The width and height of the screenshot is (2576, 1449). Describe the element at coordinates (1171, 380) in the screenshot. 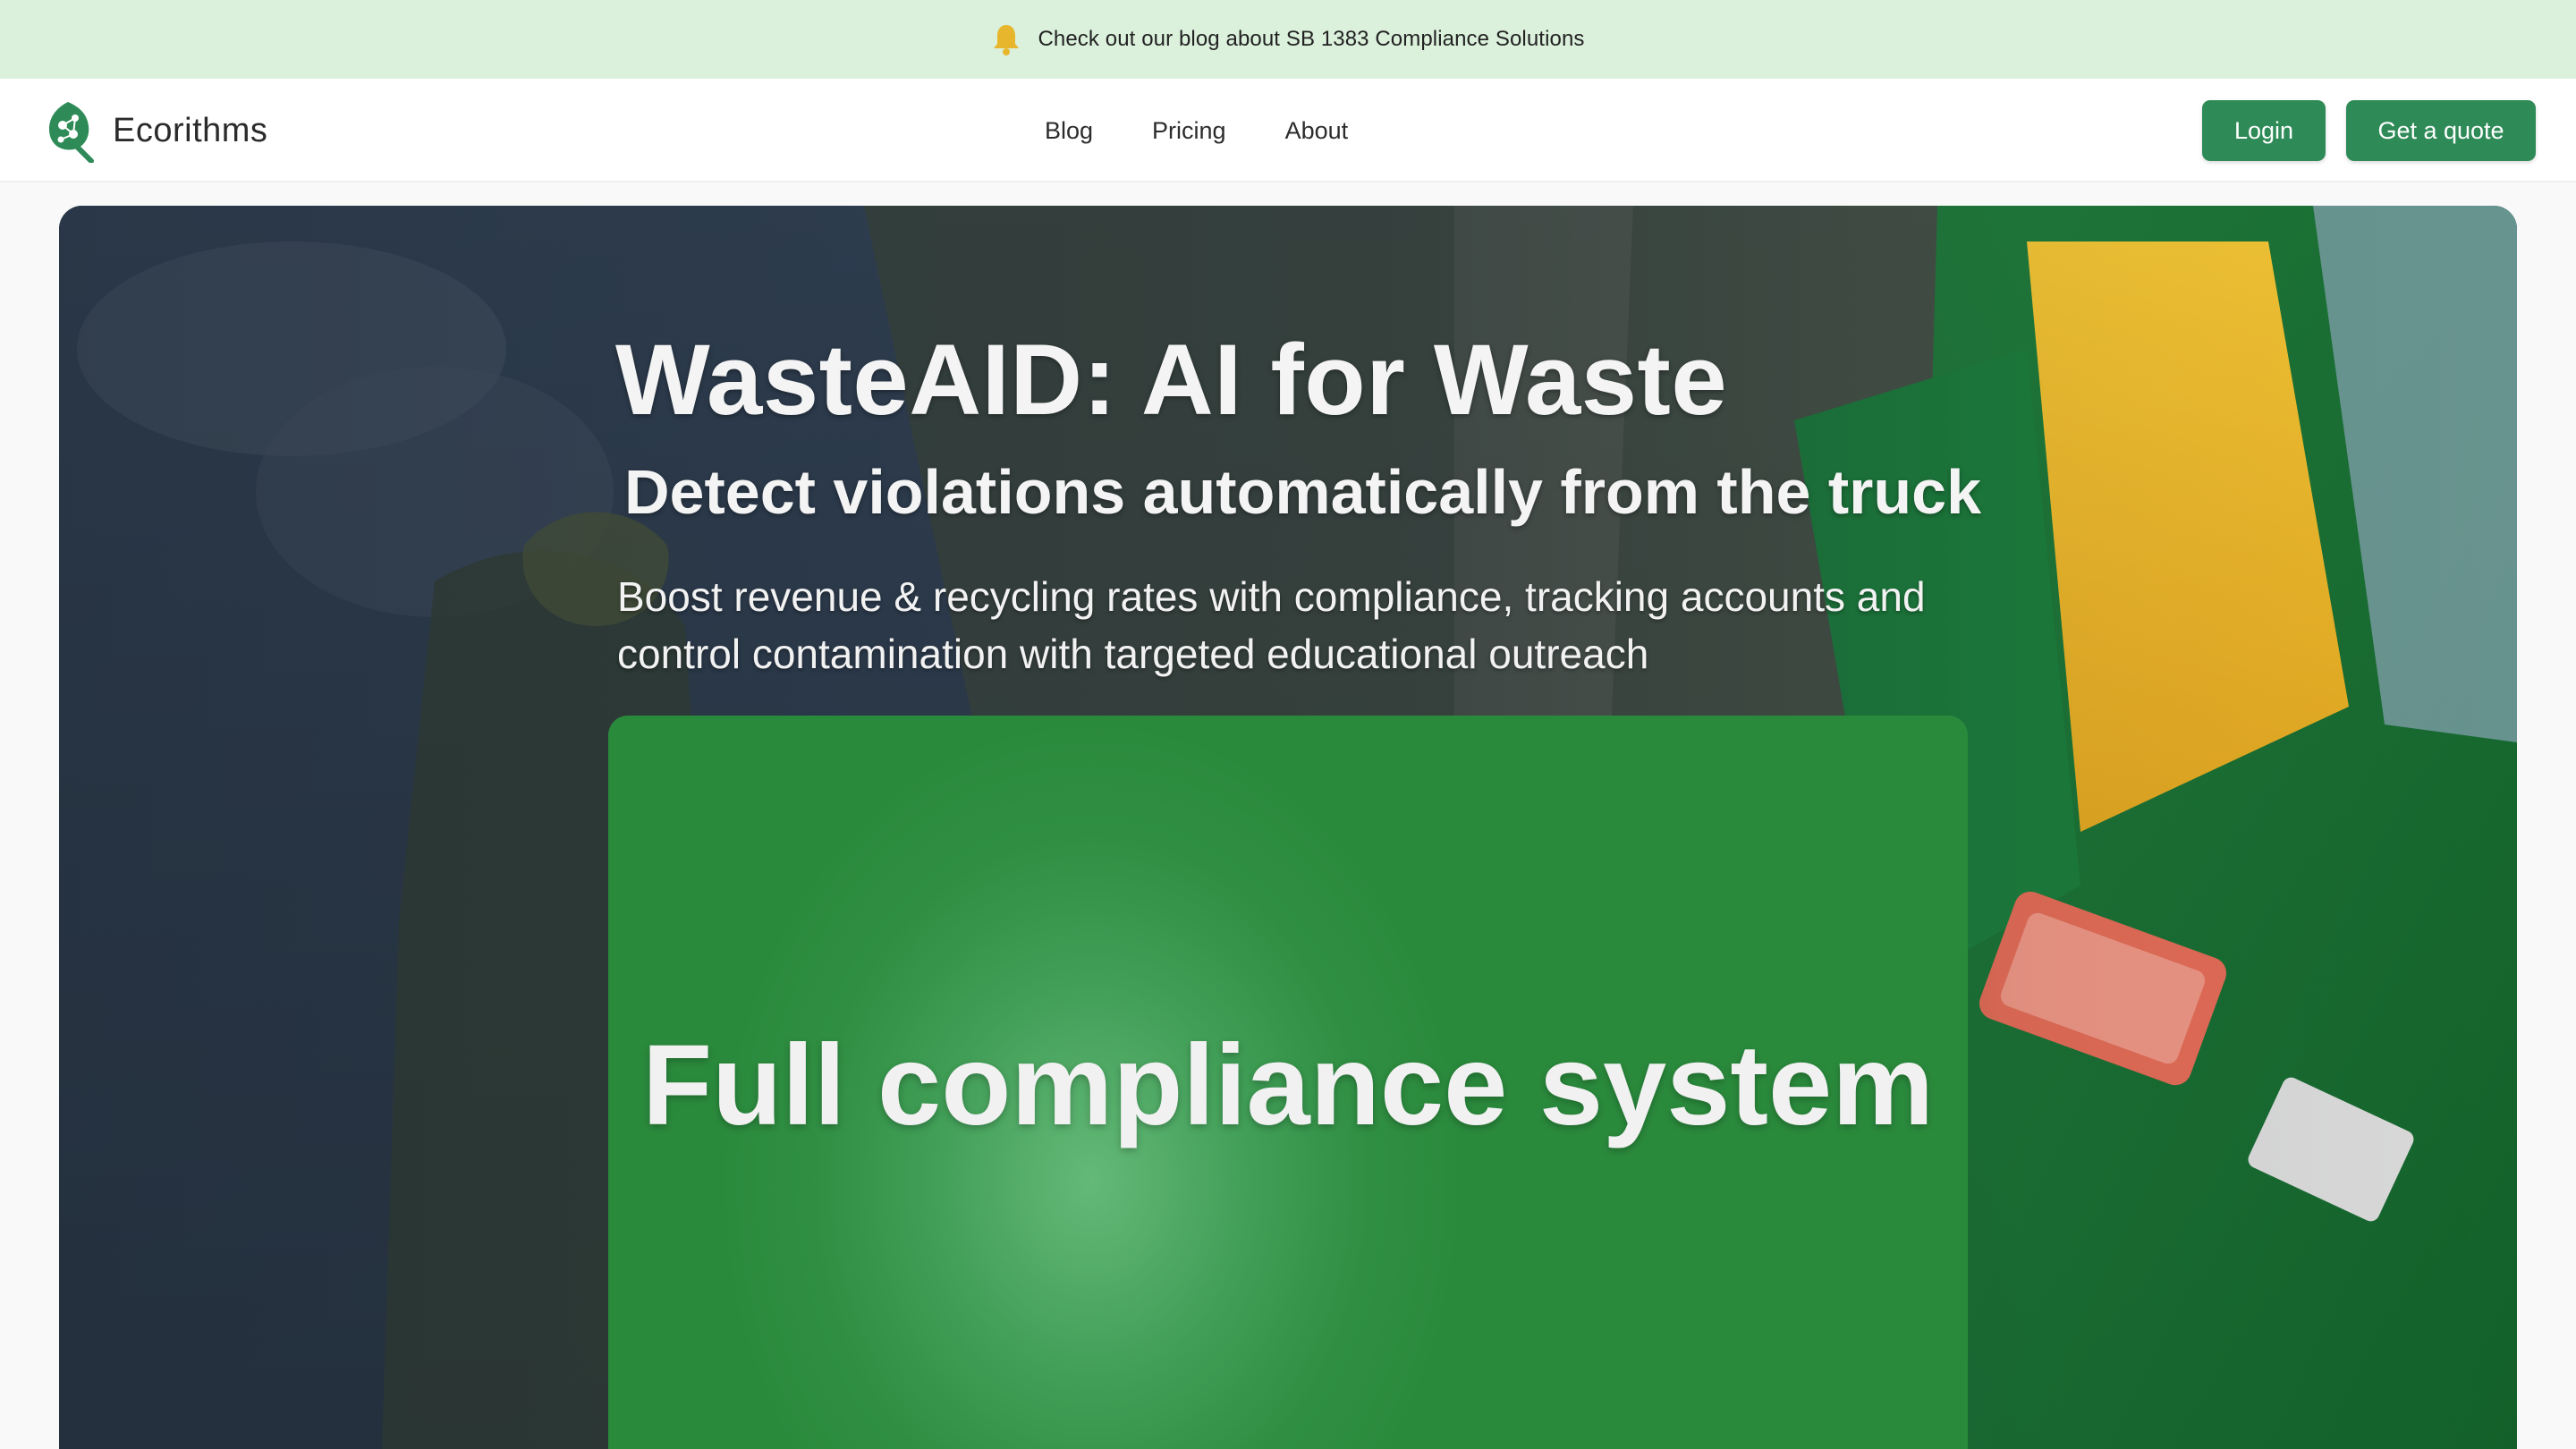

I see `hero-title: WasteAID: AI for Waste` at that location.